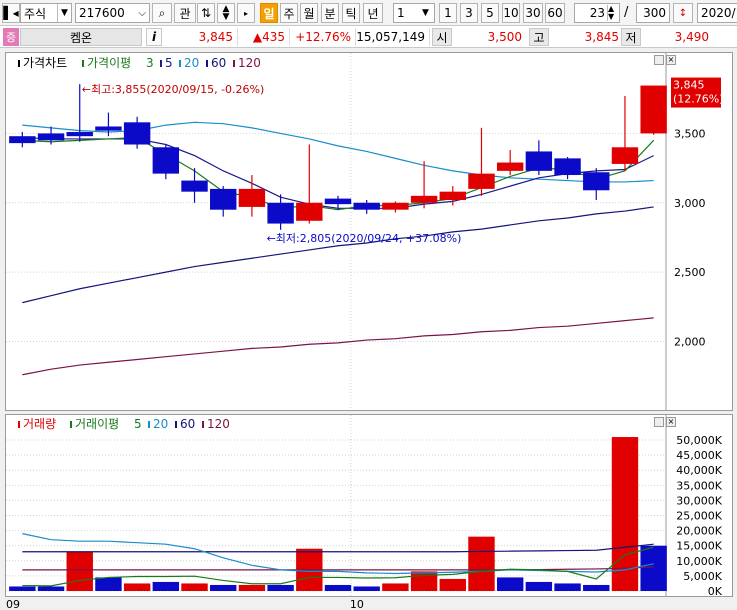  I want to click on y-tick-label: 2,500, so click(690, 272).